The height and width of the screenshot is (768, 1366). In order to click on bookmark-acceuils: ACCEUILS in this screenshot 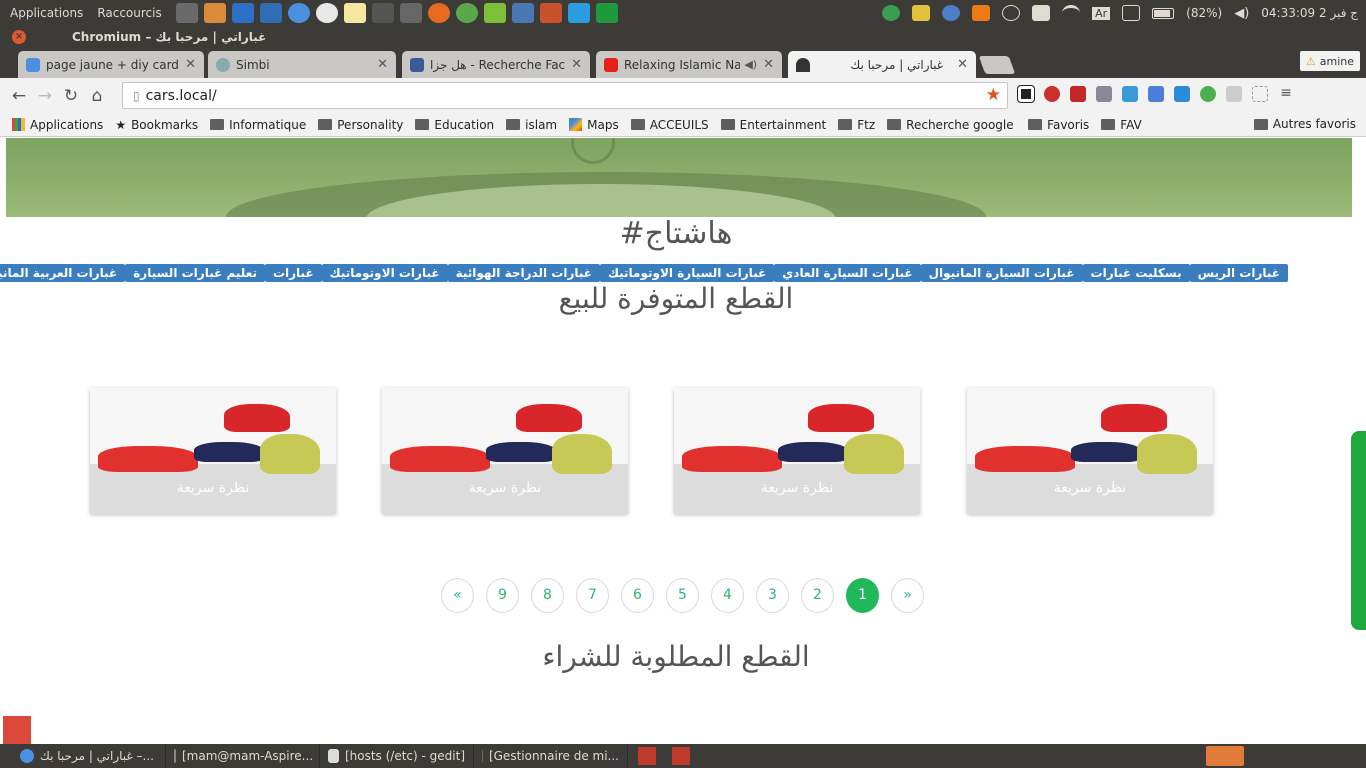, I will do `click(669, 125)`.